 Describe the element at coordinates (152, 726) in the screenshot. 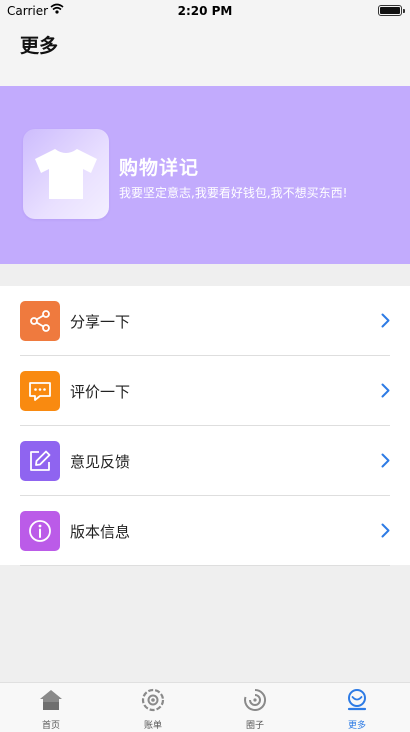

I see `tab-label: 账单` at that location.